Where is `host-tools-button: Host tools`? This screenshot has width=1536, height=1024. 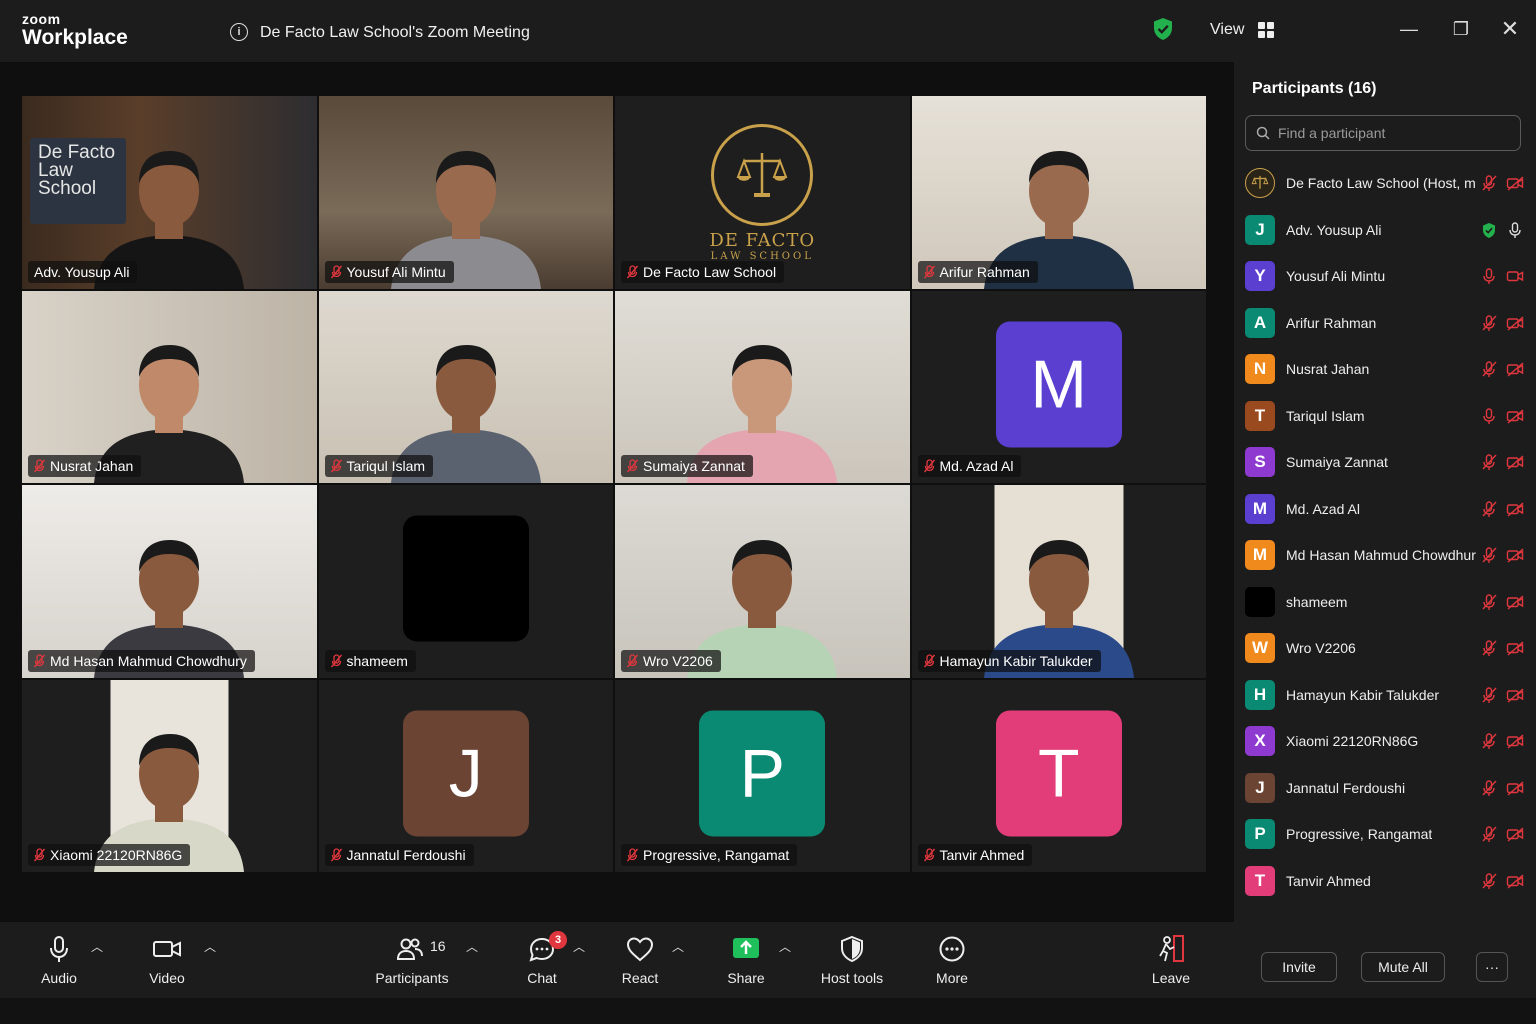 host-tools-button: Host tools is located at coordinates (852, 962).